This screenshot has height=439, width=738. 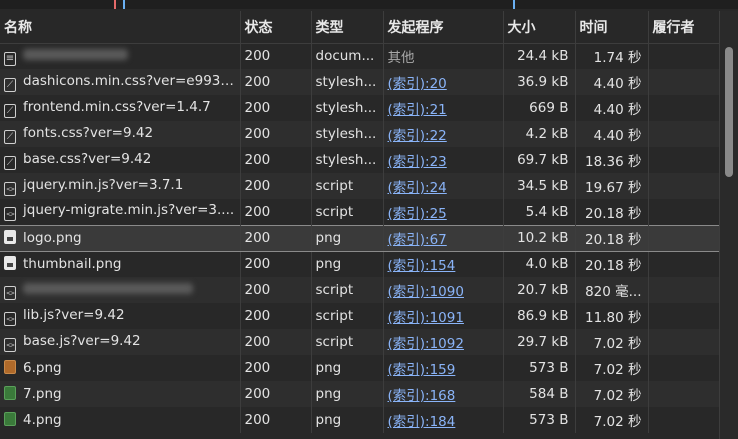 What do you see at coordinates (82, 340) in the screenshot?
I see `request-name: base.js?ver=9.42` at bounding box center [82, 340].